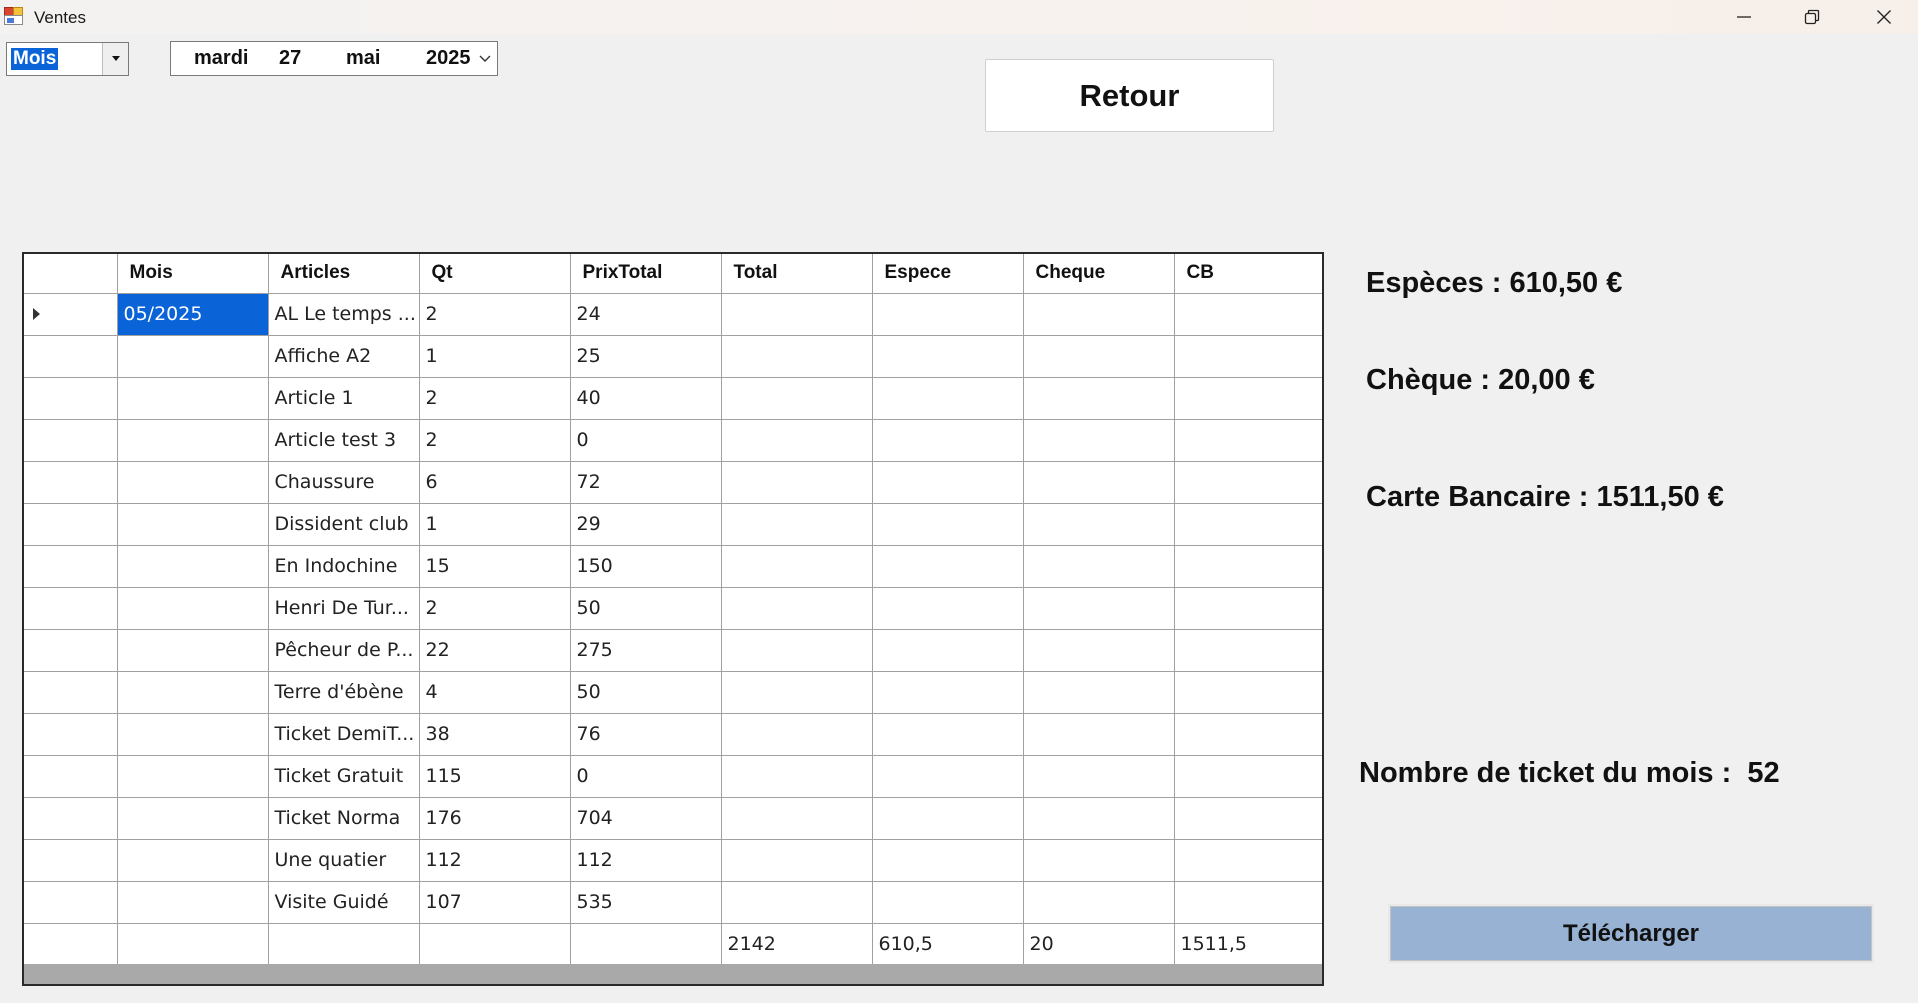  I want to click on column-header-cheque: Cheque, so click(1099, 274).